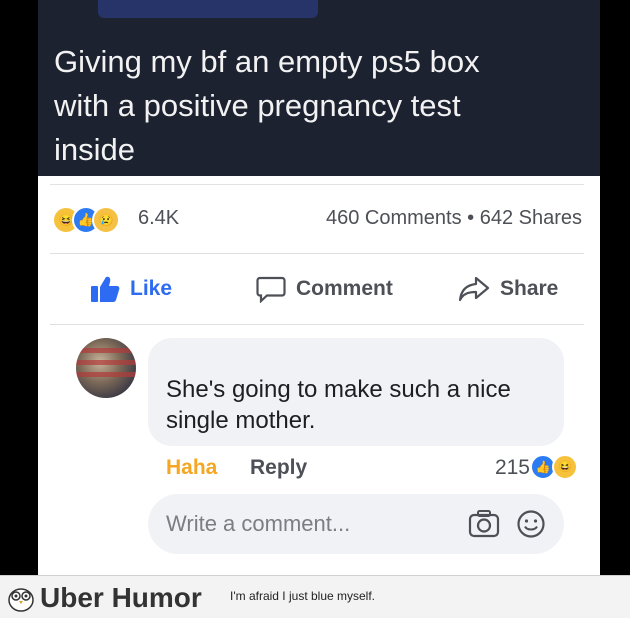  What do you see at coordinates (158, 218) in the screenshot?
I see `reaction-count: 6.4K` at bounding box center [158, 218].